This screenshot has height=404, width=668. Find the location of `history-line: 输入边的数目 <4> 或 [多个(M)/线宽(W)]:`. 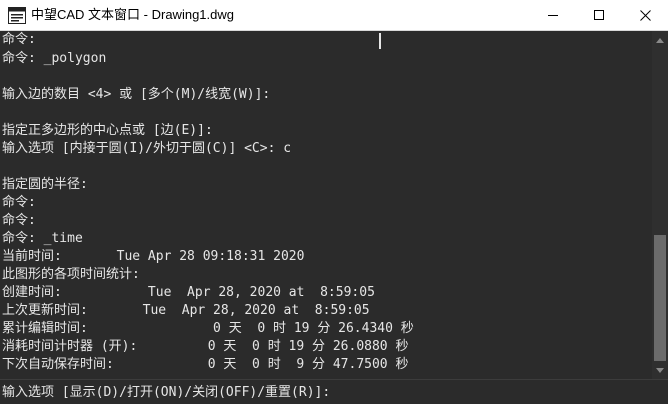

history-line: 输入边的数目 <4> 或 [多个(M)/线宽(W)]: is located at coordinates (136, 94).